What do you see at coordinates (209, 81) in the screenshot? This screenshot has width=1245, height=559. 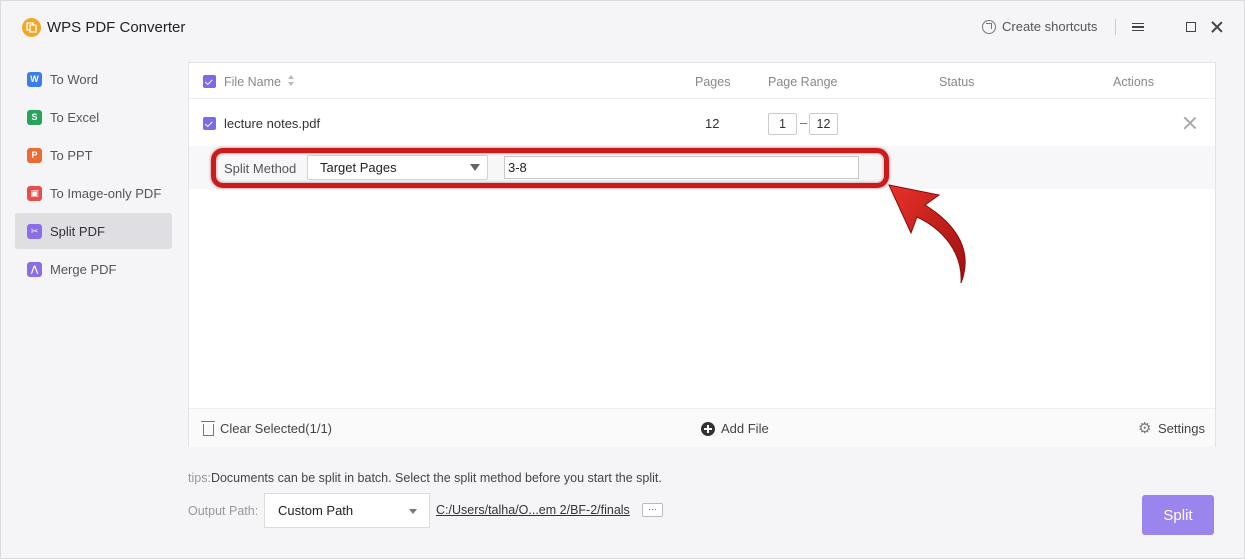 I see `select-all-checkbox` at bounding box center [209, 81].